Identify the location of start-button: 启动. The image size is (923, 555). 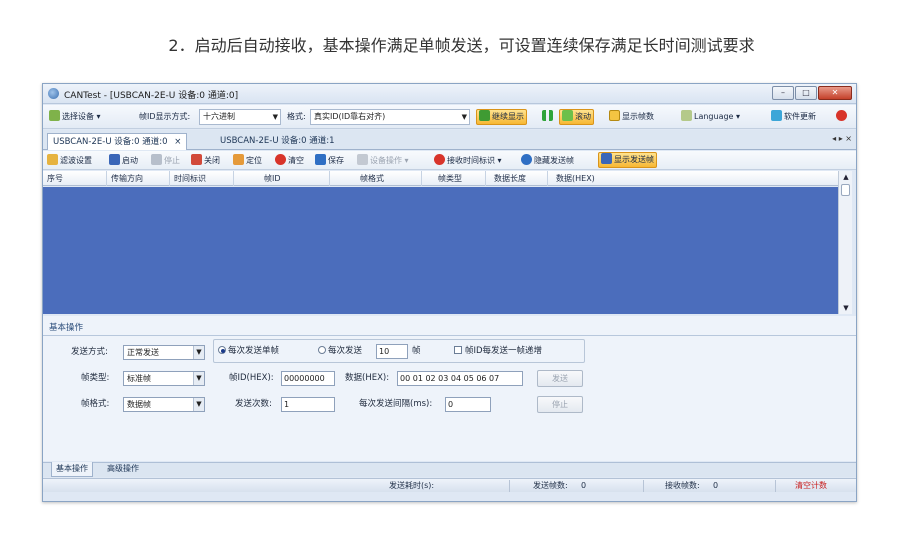
(123, 161).